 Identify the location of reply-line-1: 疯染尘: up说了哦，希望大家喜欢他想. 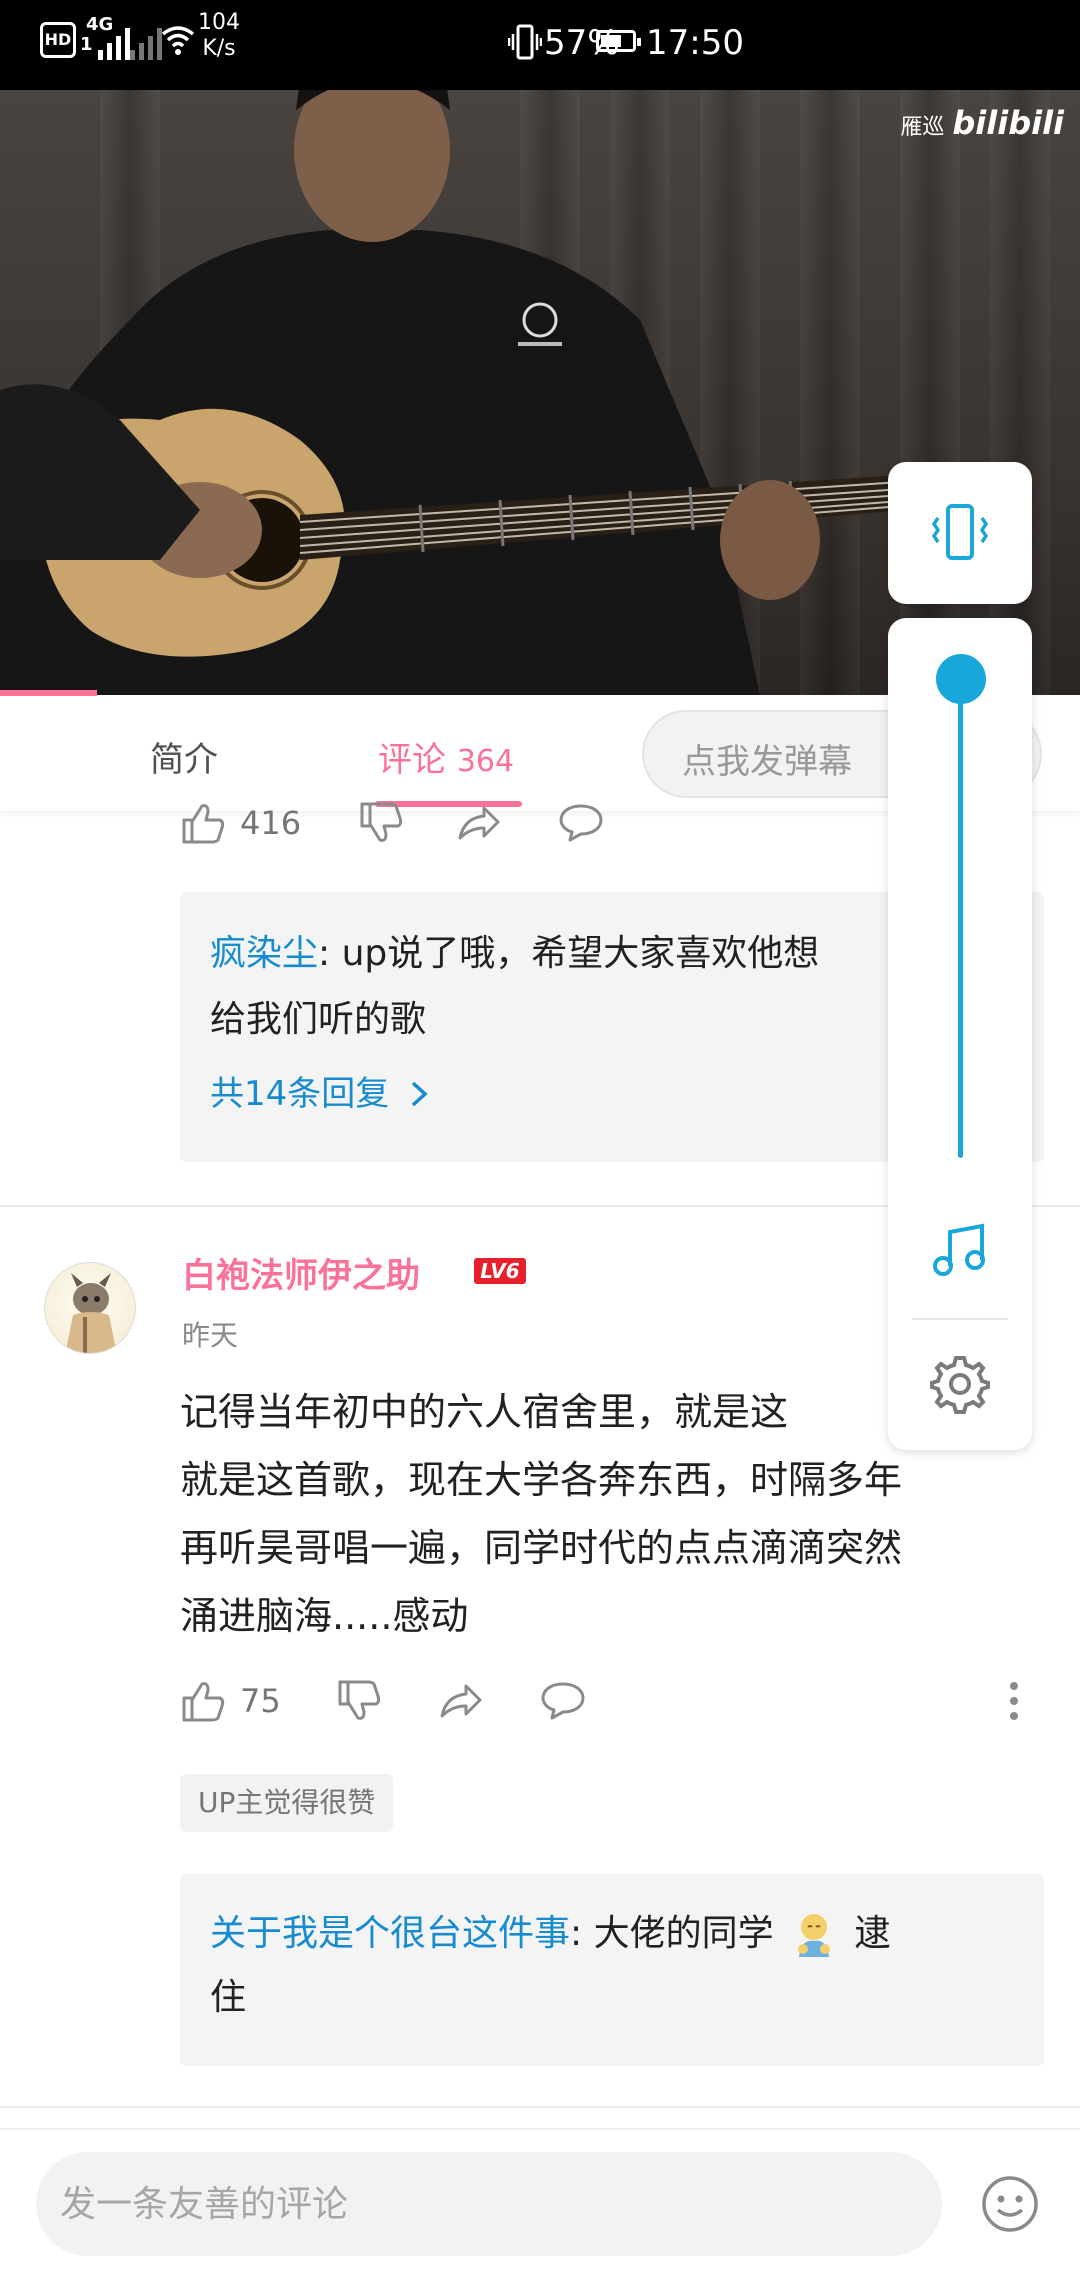
(514, 954).